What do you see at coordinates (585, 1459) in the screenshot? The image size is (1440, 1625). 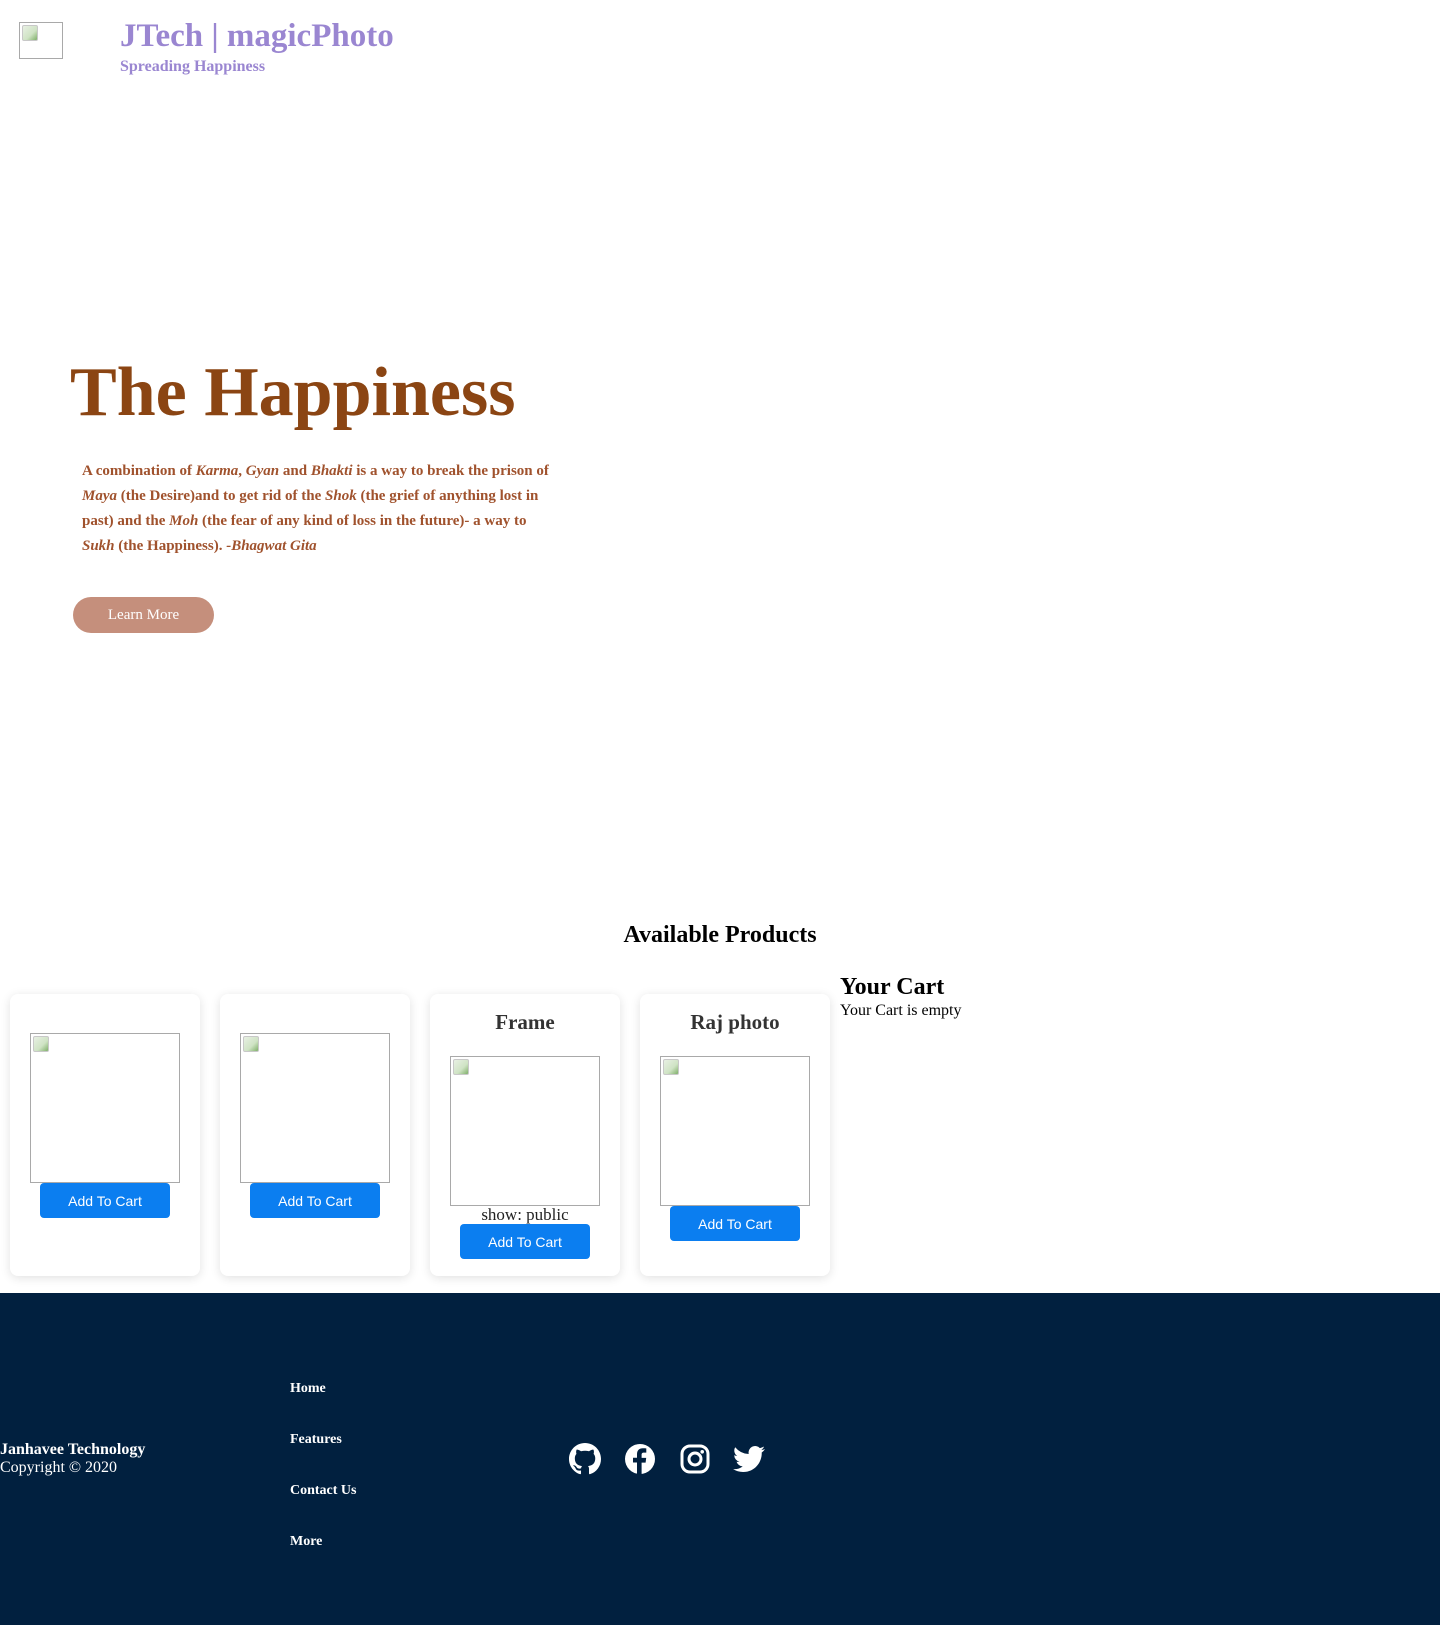 I see `github-icon` at bounding box center [585, 1459].